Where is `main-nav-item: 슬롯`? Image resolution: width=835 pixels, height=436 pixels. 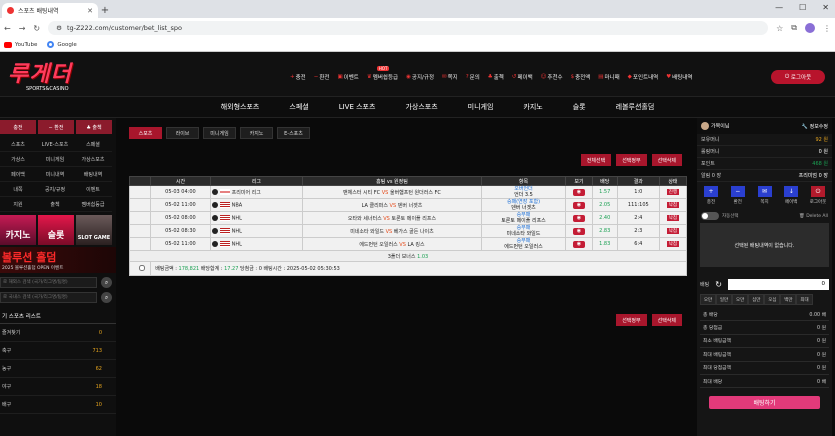
main-nav-item: 슬롯 is located at coordinates (579, 107).